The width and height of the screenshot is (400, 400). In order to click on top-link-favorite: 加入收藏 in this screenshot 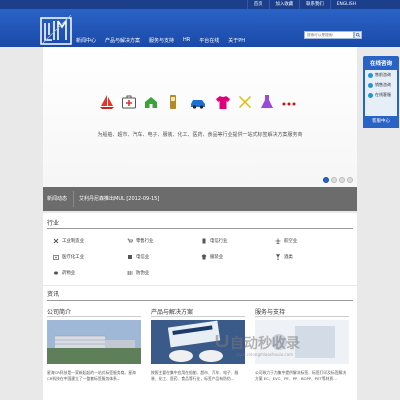, I will do `click(284, 4)`.